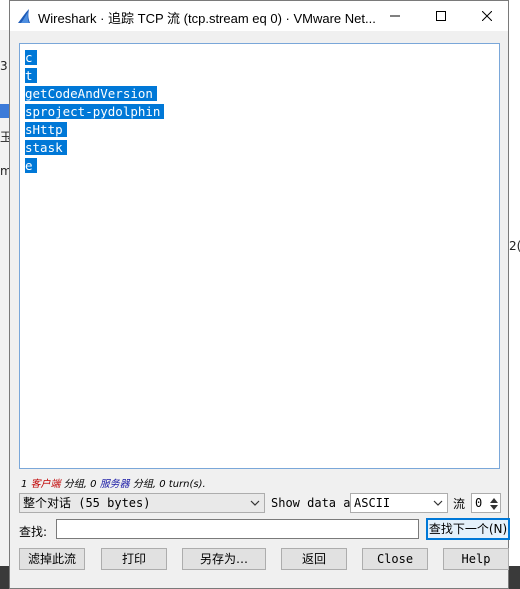 The height and width of the screenshot is (589, 520). Describe the element at coordinates (33, 532) in the screenshot. I see `find-label: 查找:` at that location.